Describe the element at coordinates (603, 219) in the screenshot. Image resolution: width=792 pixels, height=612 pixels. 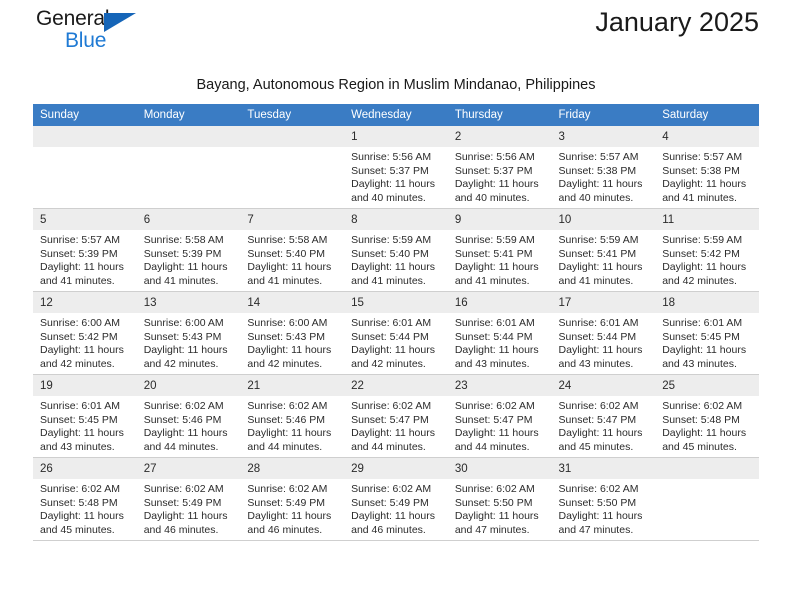
I see `day-number: 10` at that location.